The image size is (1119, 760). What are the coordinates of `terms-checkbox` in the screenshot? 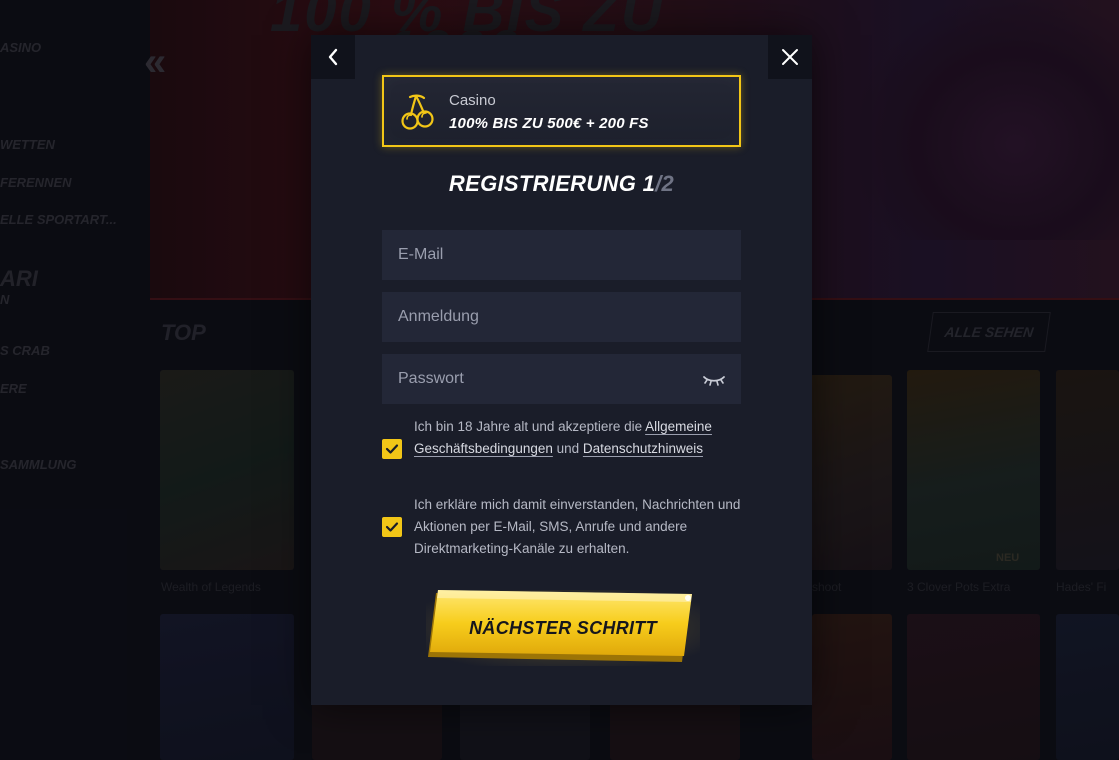 It's located at (392, 449).